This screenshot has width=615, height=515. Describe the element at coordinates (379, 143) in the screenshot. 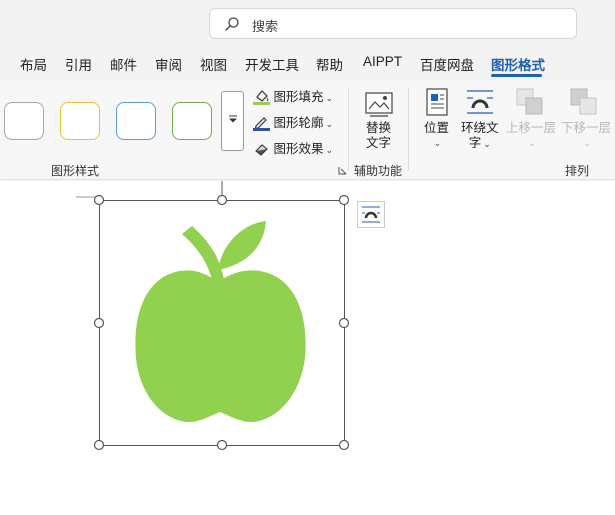

I see `alt-text-label-line2: 文字` at that location.